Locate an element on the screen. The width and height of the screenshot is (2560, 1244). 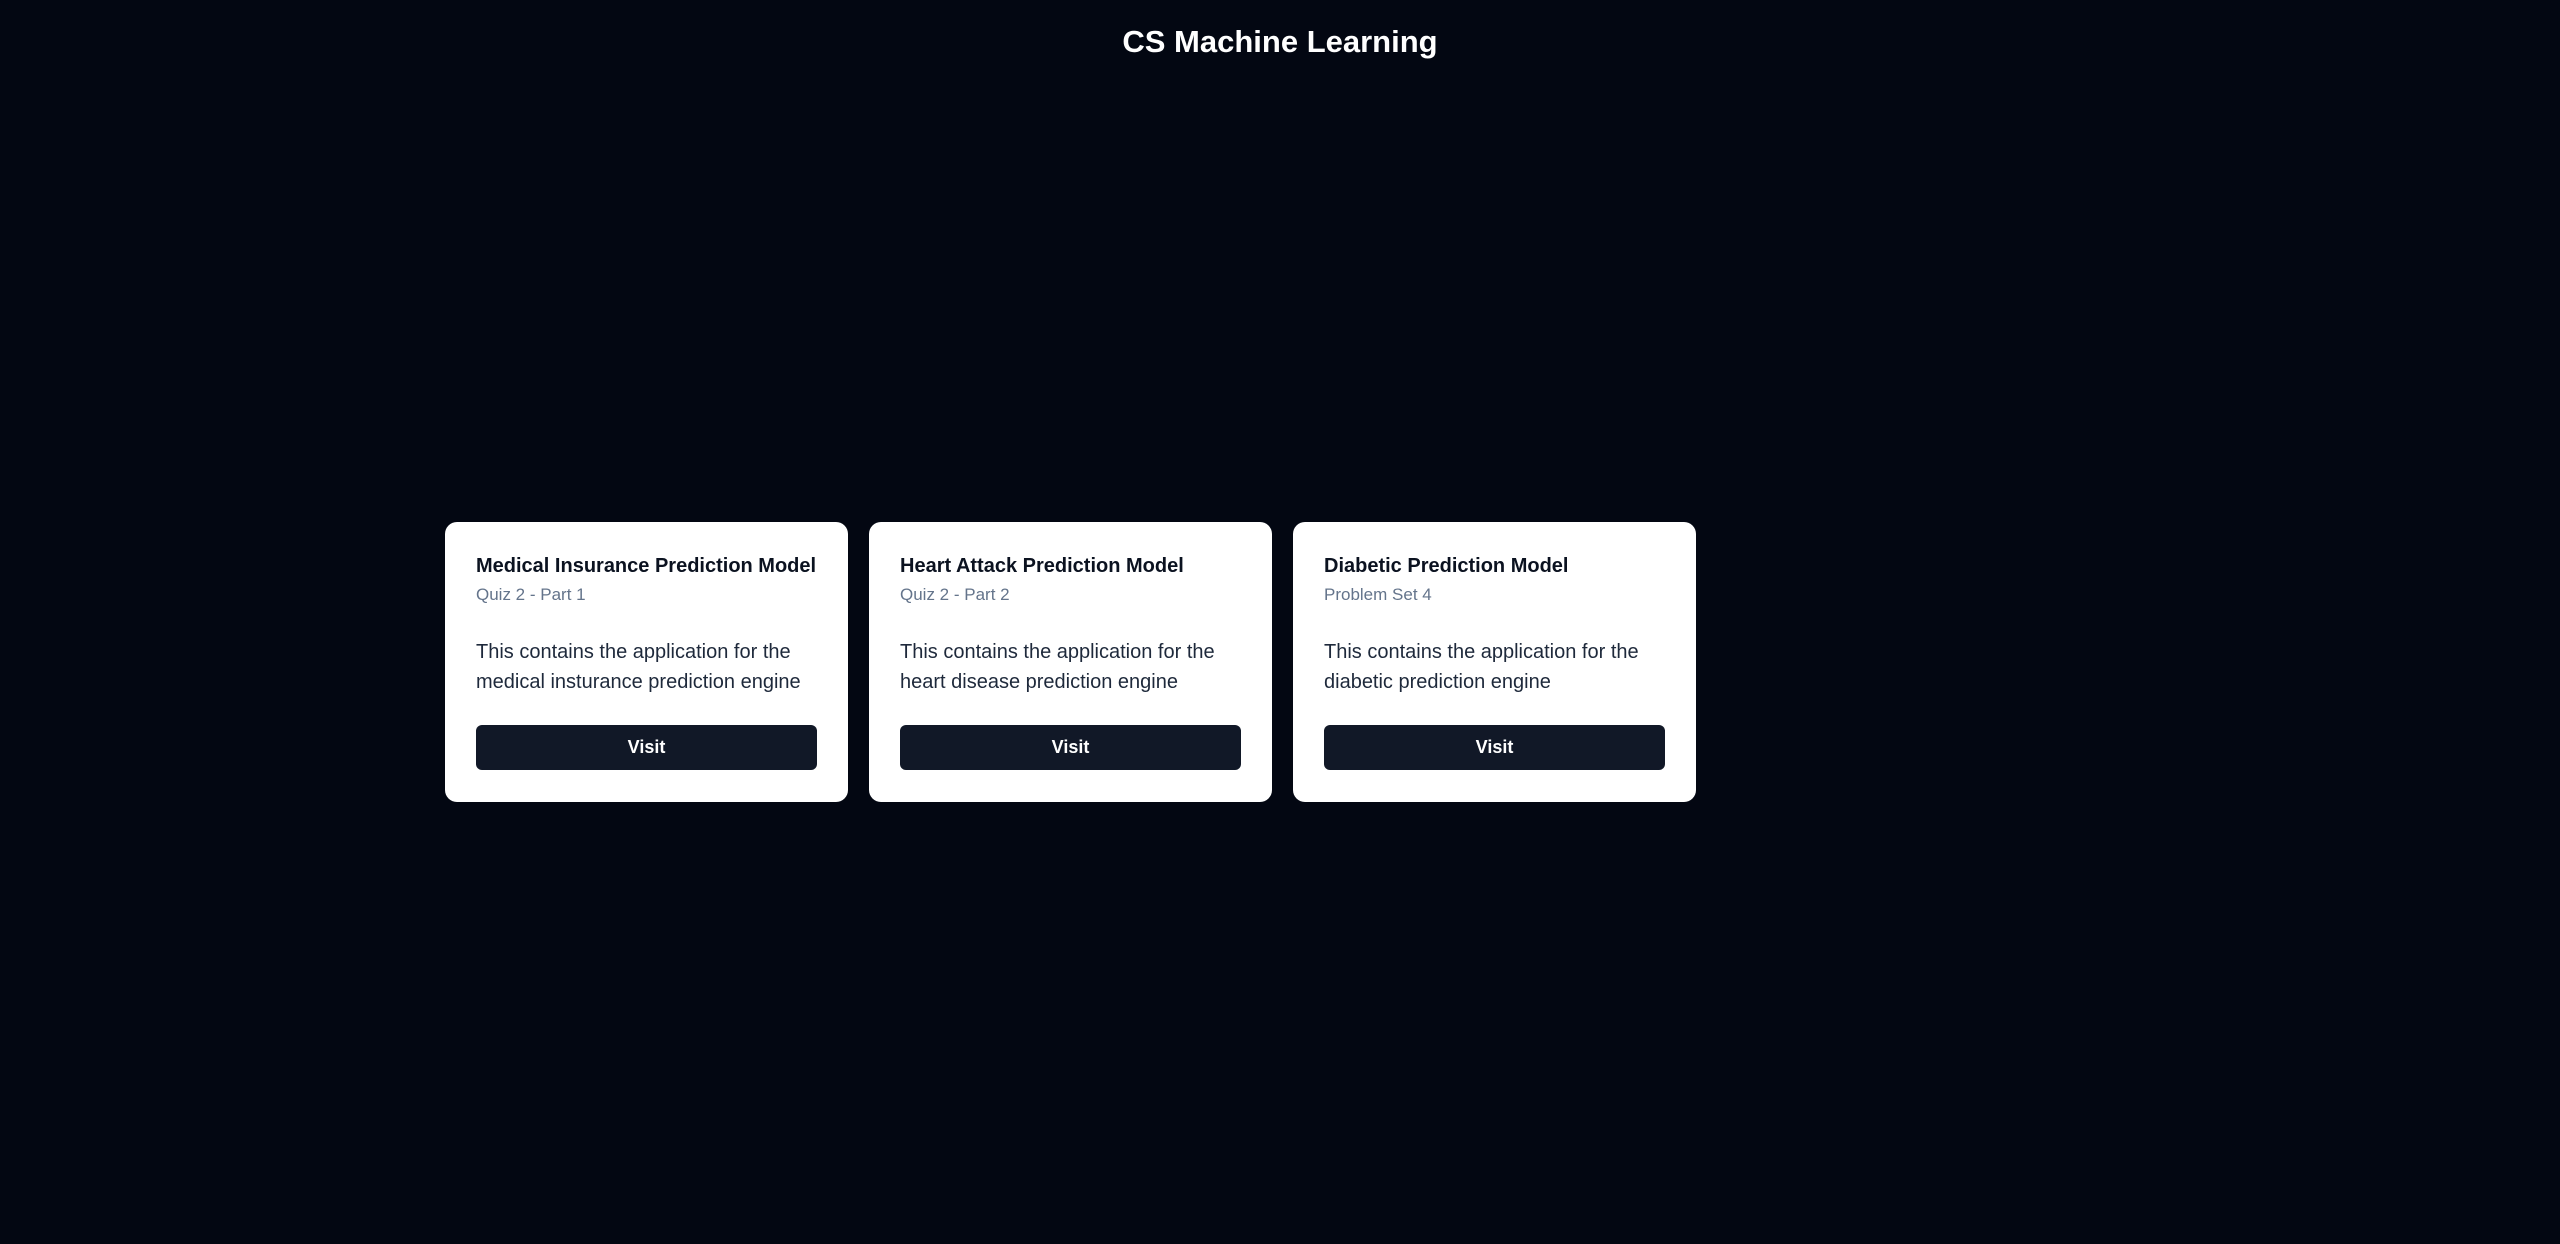
card-subtitle: Quiz 2 - Part 2 is located at coordinates (955, 594).